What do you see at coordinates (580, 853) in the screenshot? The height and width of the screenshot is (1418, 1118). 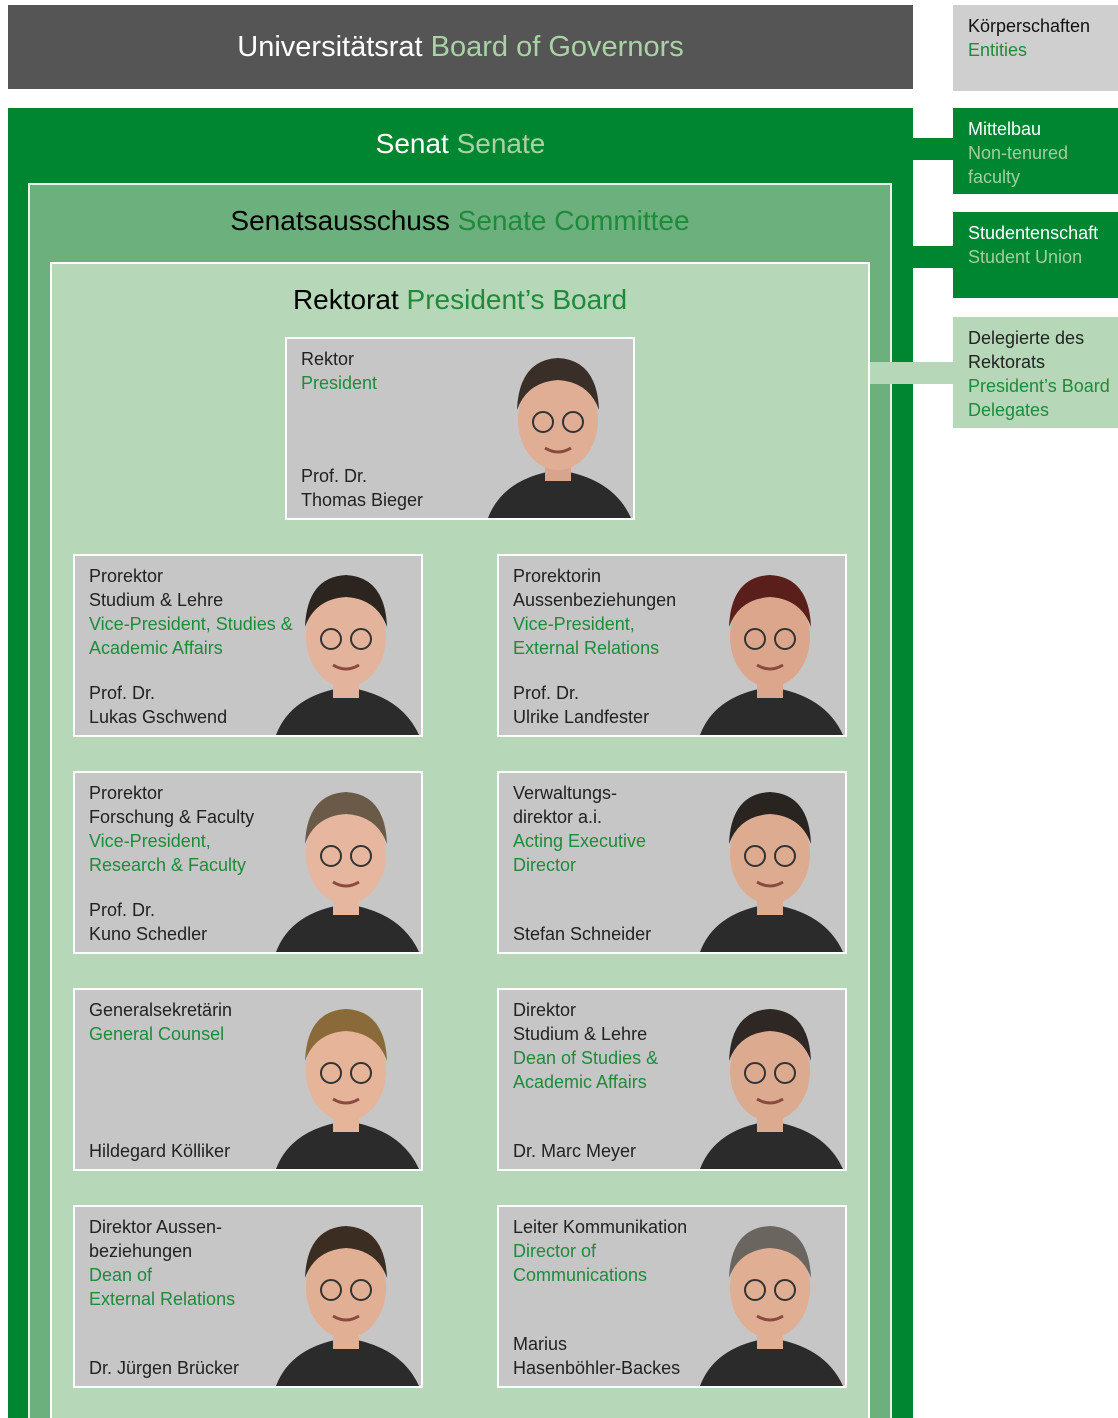 I see `card-role-en: Acting Executive Director` at bounding box center [580, 853].